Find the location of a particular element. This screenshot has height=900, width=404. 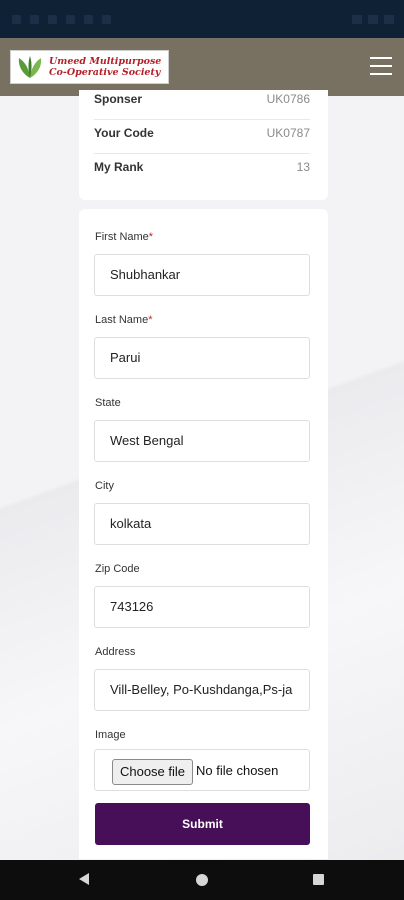

back-triangle-icon is located at coordinates (84, 879).